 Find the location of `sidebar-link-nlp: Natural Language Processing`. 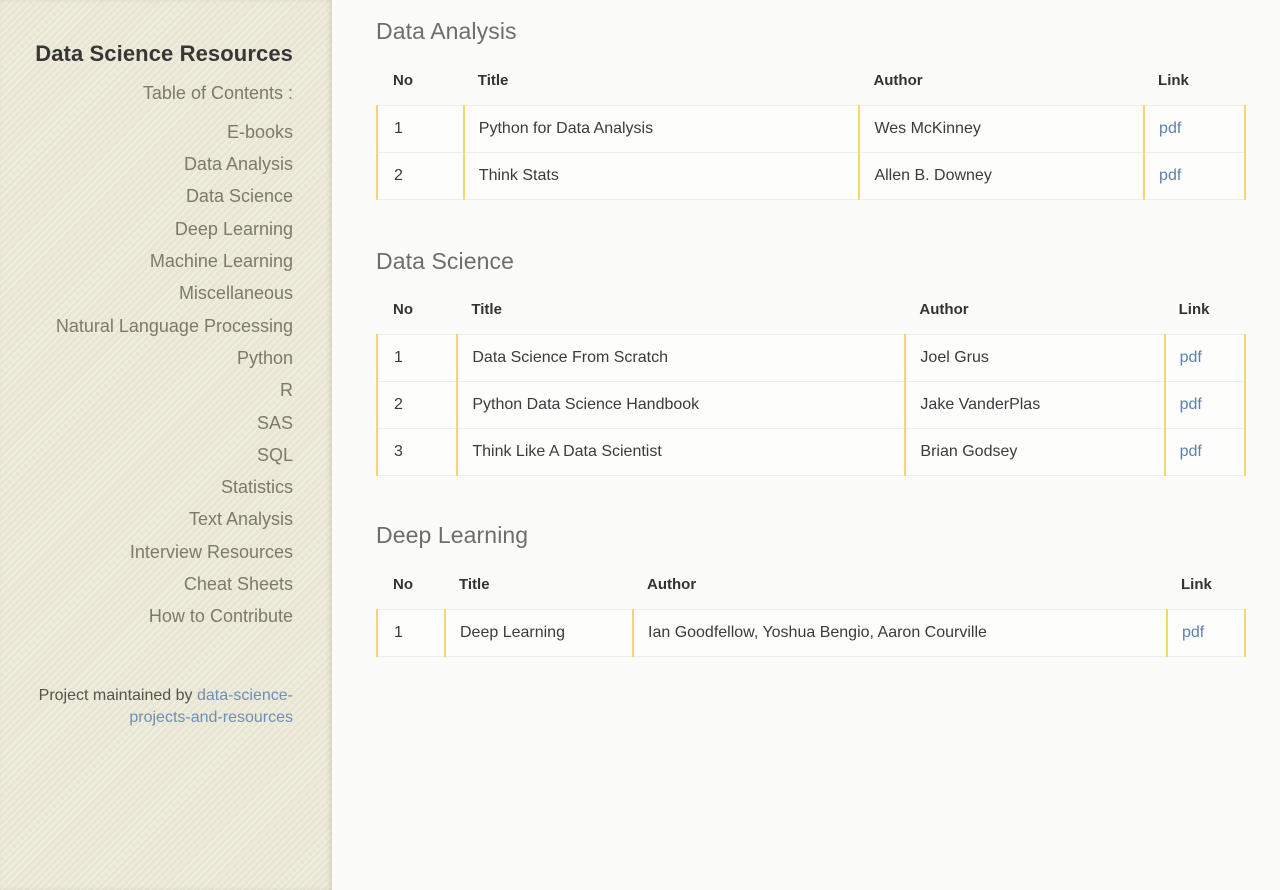

sidebar-link-nlp: Natural Language Processing is located at coordinates (160, 326).